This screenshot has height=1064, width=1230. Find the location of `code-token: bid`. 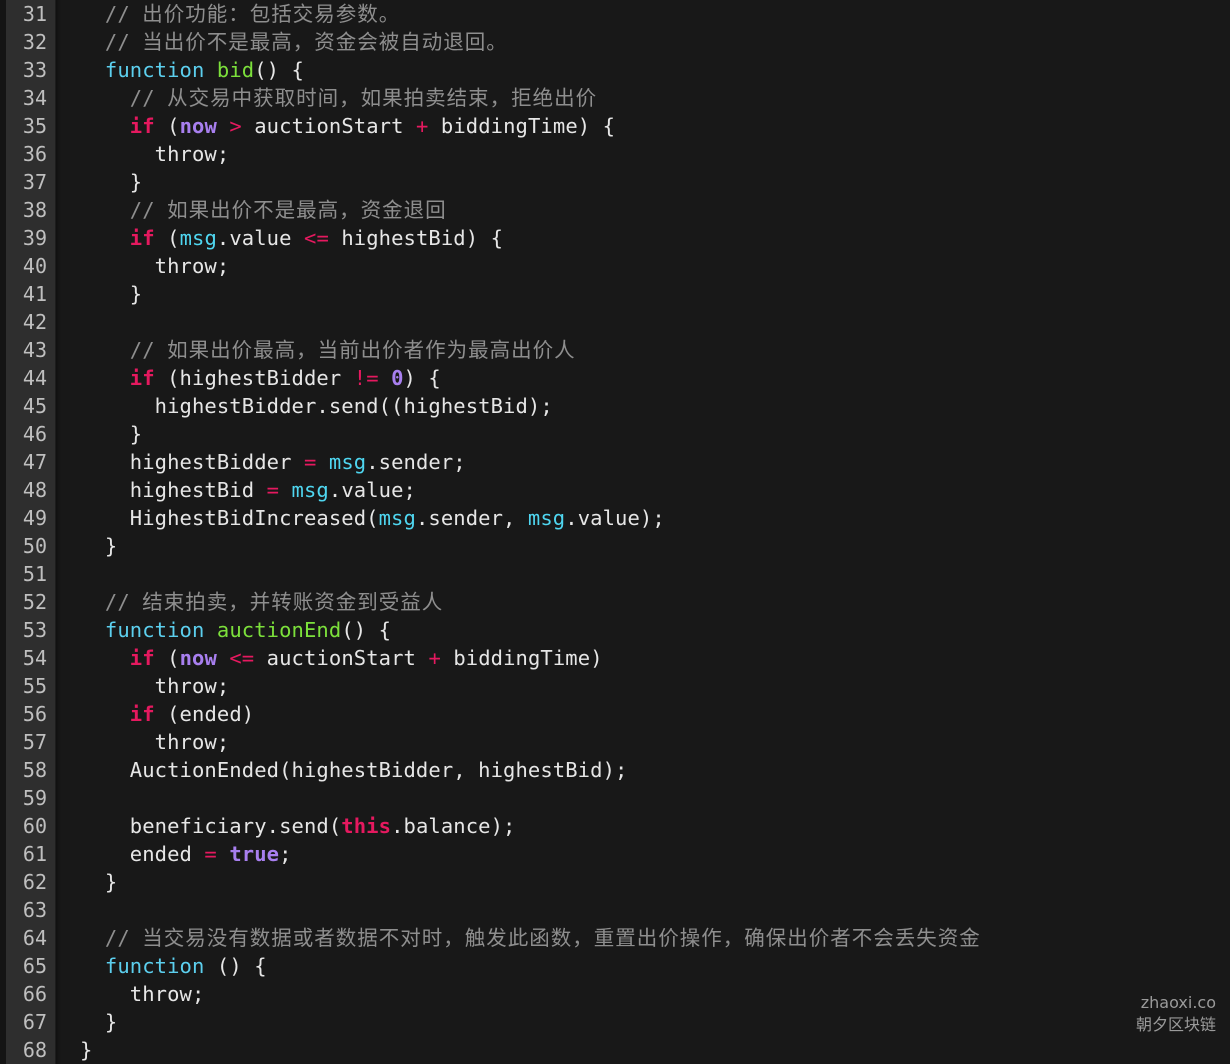

code-token: bid is located at coordinates (235, 70).